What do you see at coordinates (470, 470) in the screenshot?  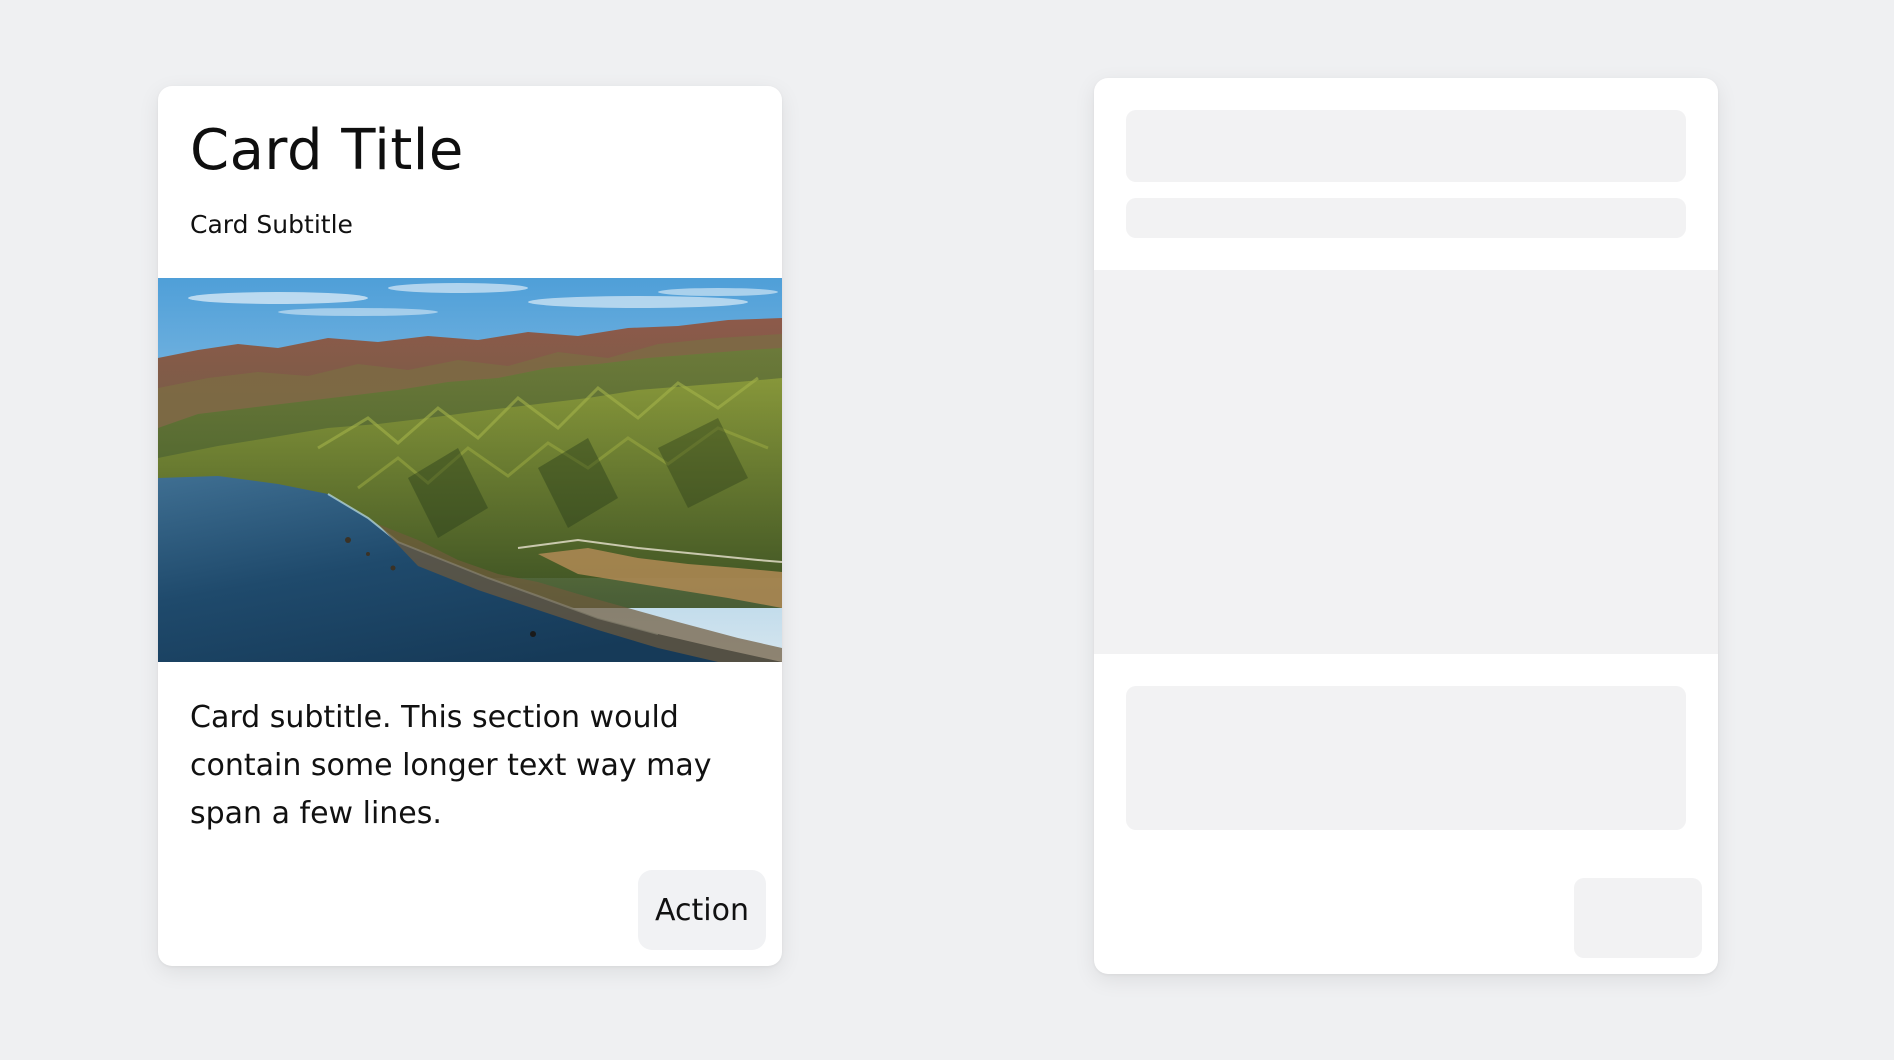 I see `card-image` at bounding box center [470, 470].